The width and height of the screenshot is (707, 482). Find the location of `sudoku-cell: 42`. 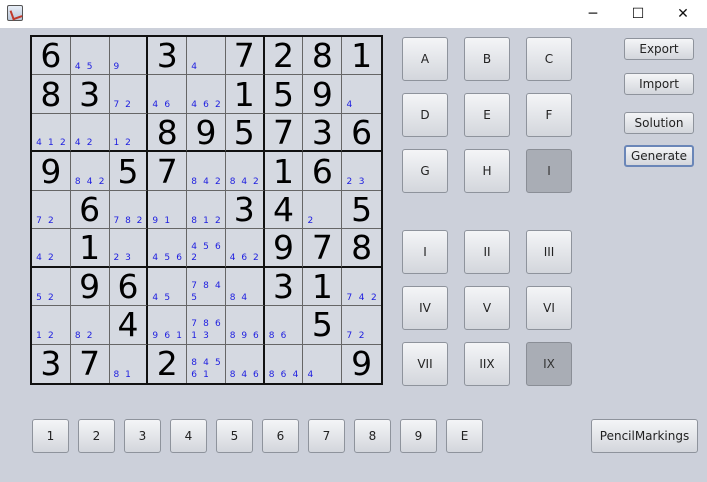

sudoku-cell: 42 is located at coordinates (90, 133).